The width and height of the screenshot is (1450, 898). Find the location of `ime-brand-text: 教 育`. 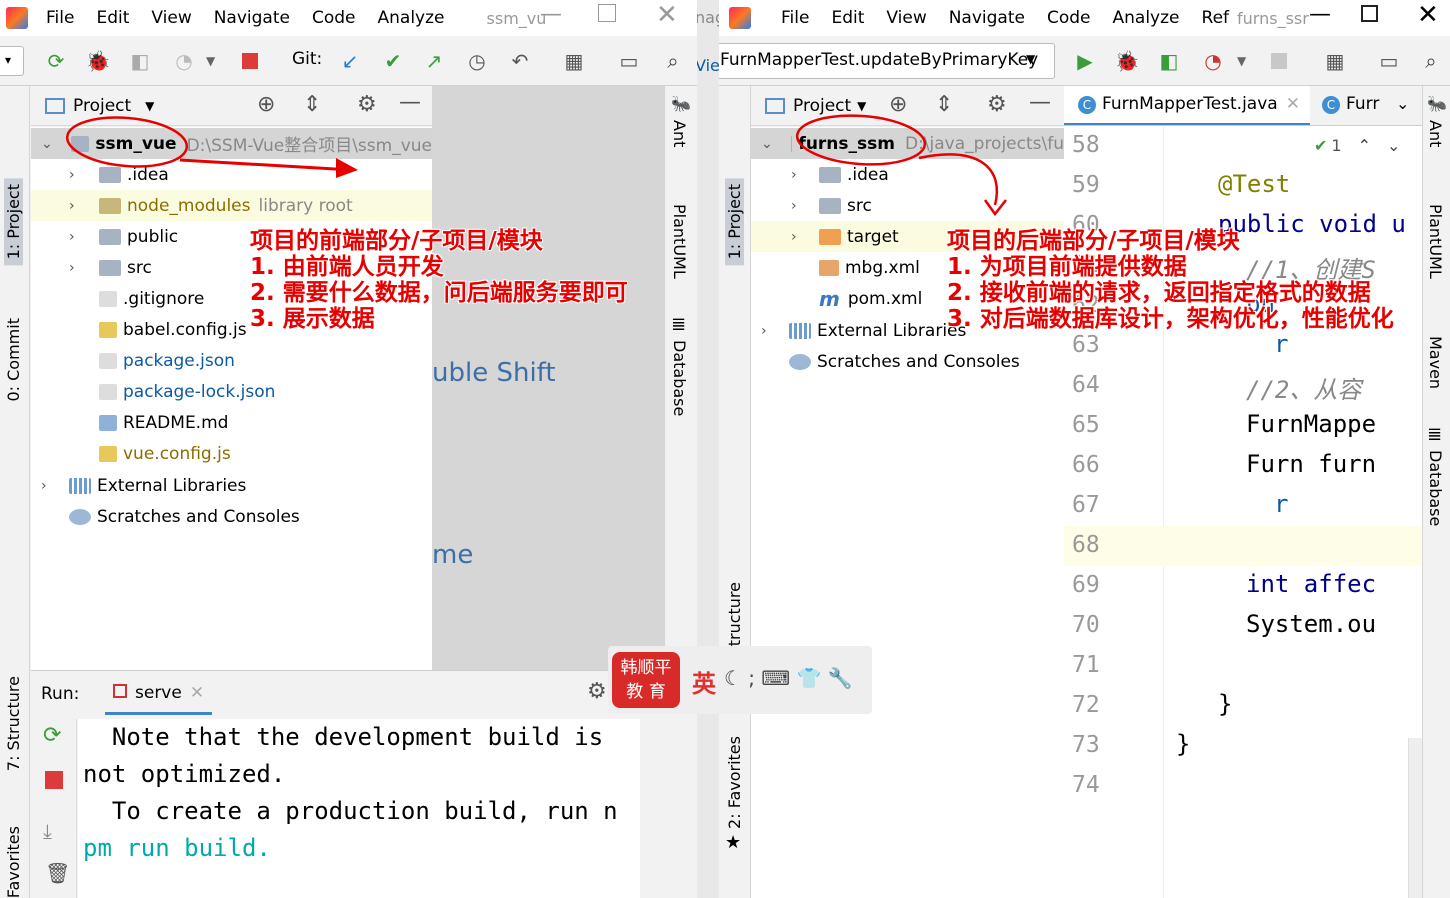

ime-brand-text: 教 育 is located at coordinates (646, 692).